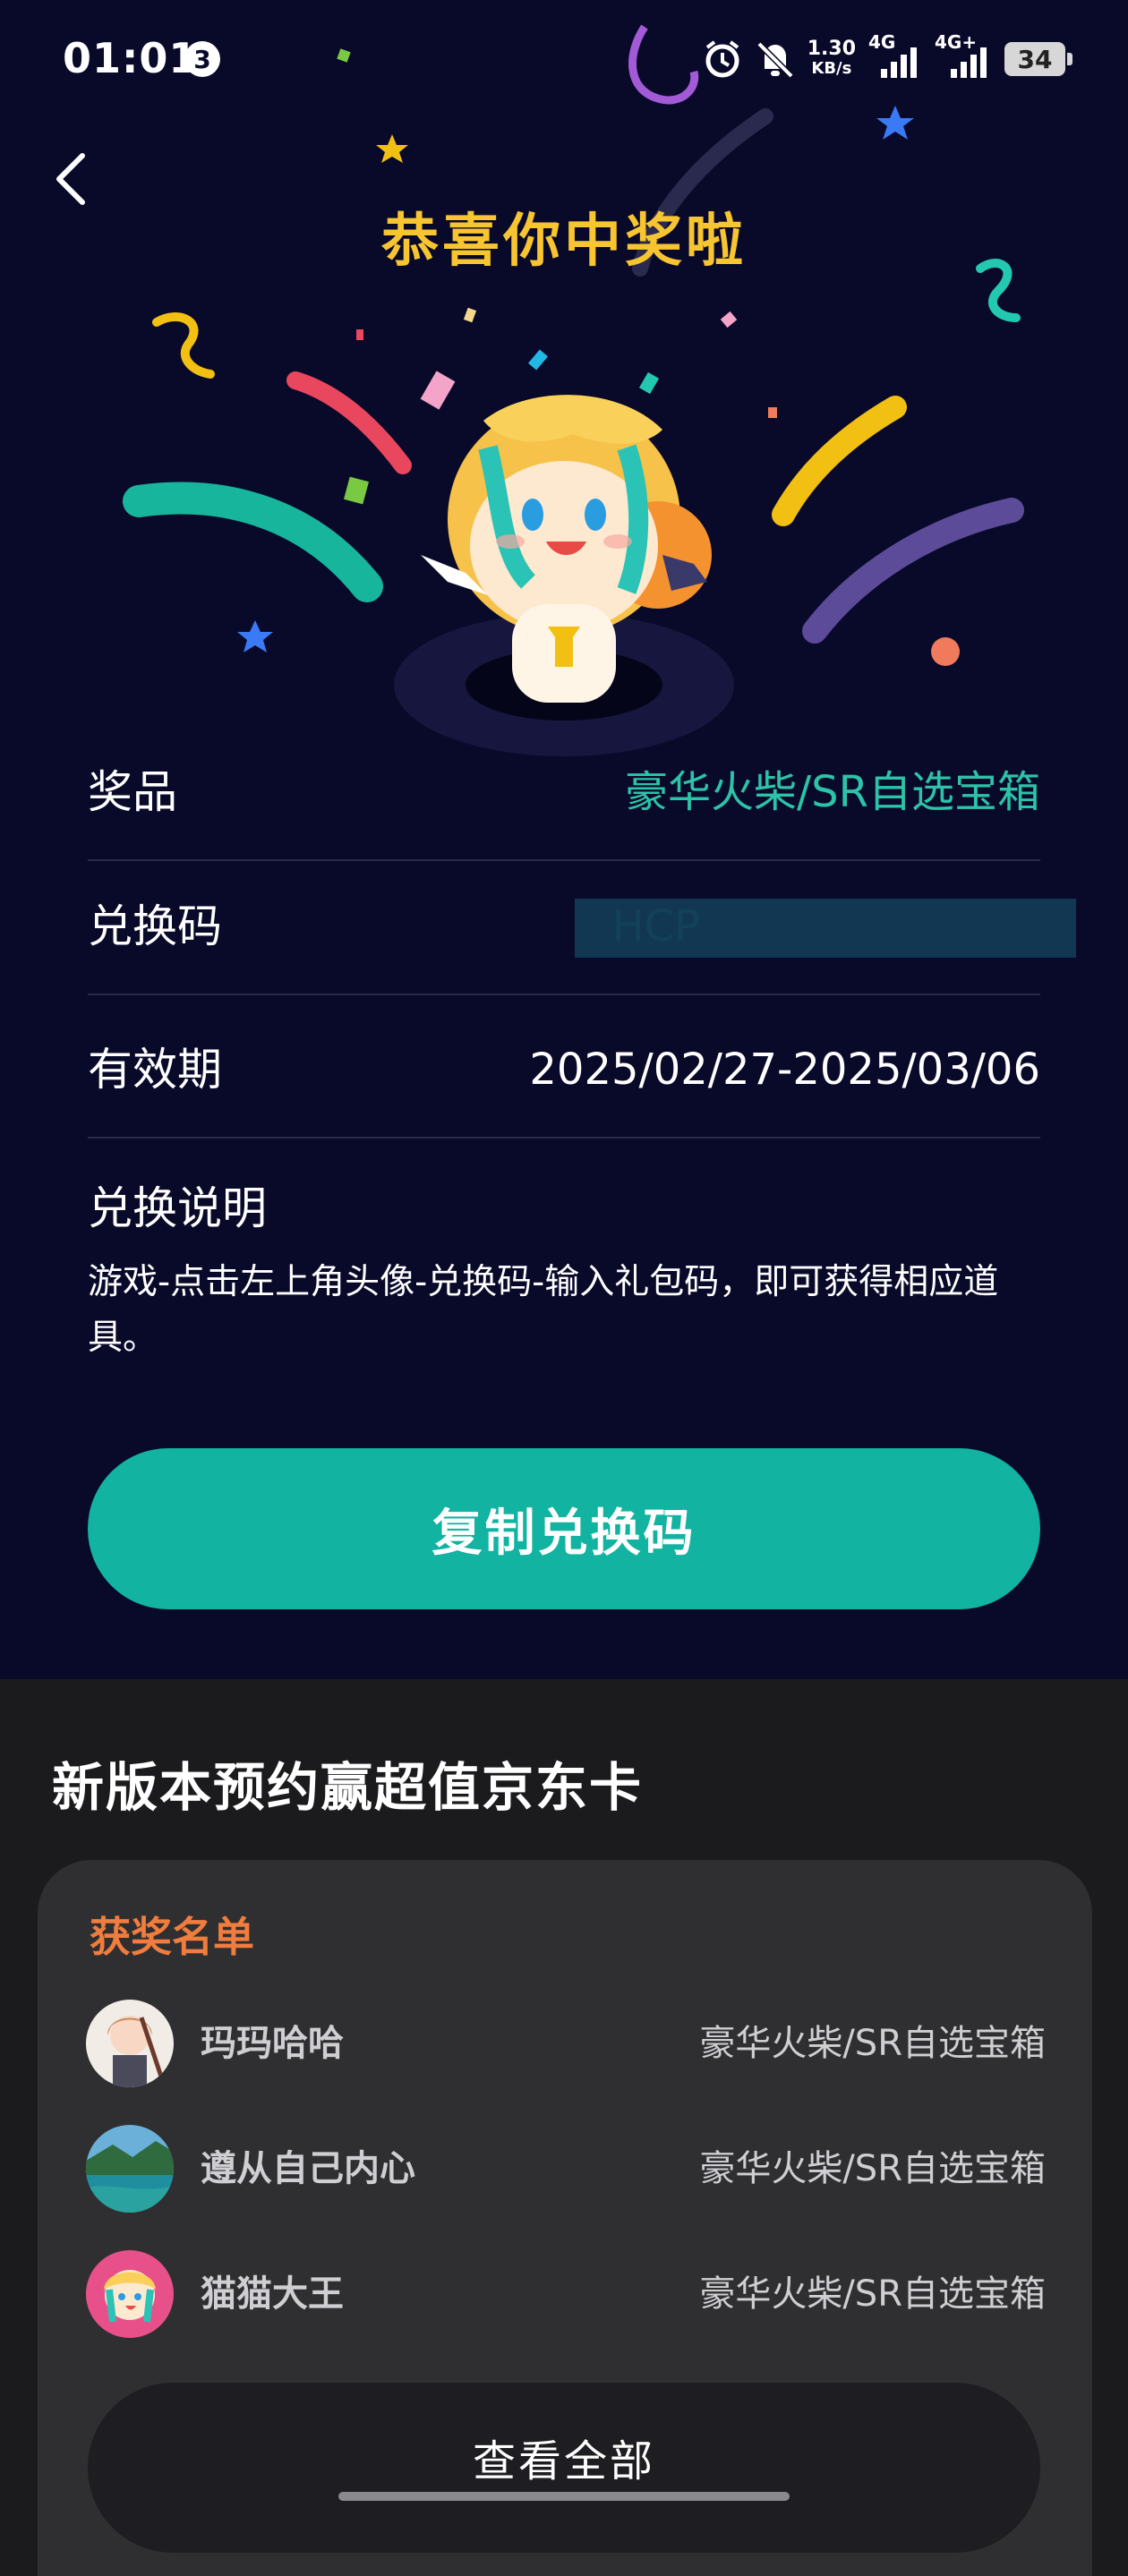 Image resolution: width=1128 pixels, height=2576 pixels. I want to click on signal-1-label: 4G, so click(882, 42).